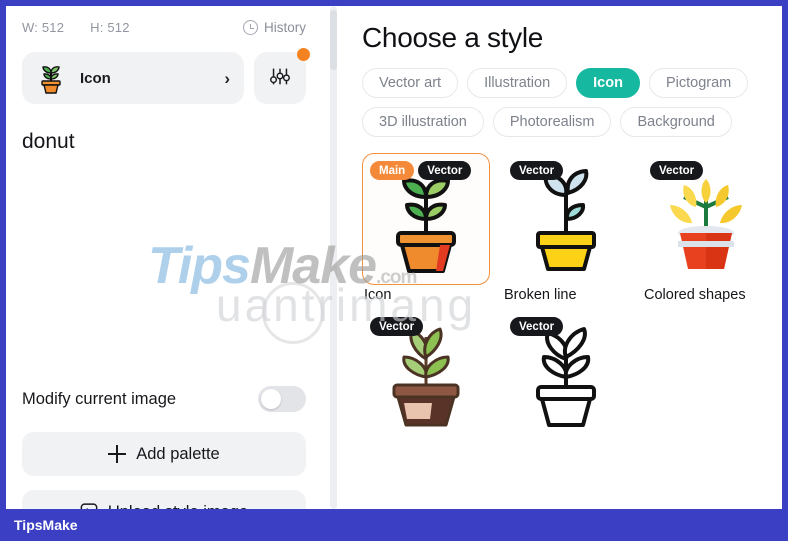  What do you see at coordinates (394, 525) in the screenshot?
I see `footer-bar: TipsMake` at bounding box center [394, 525].